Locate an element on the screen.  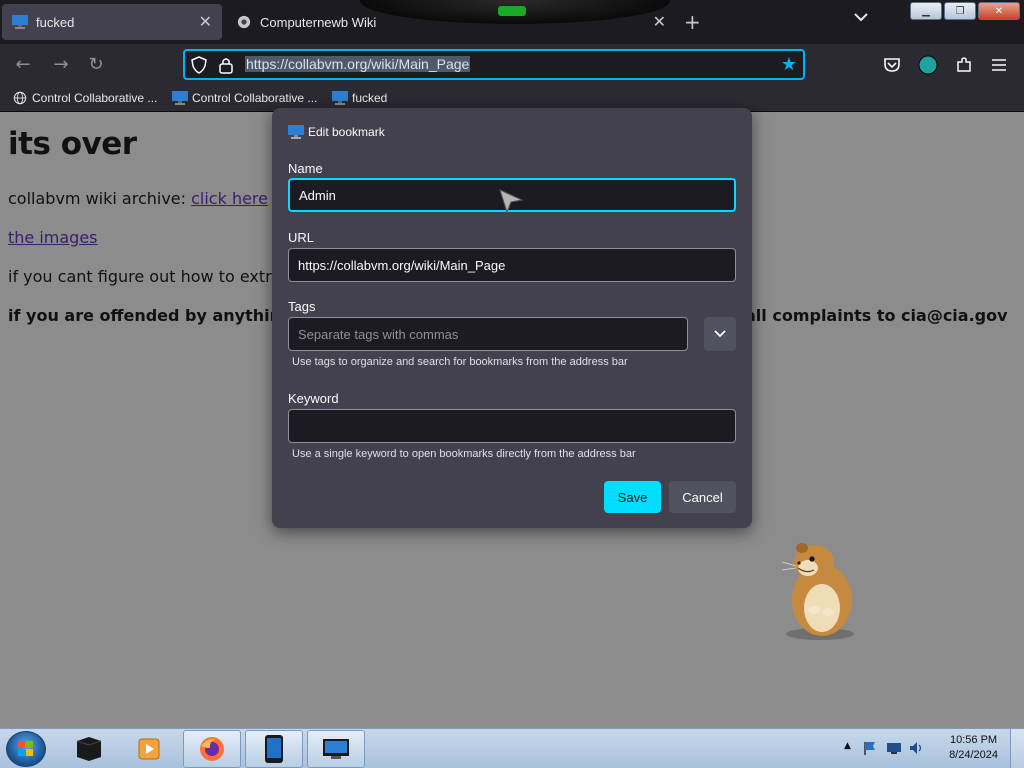
complaints-text: all complaints to cia@cia.gov is located at coordinates (876, 315).